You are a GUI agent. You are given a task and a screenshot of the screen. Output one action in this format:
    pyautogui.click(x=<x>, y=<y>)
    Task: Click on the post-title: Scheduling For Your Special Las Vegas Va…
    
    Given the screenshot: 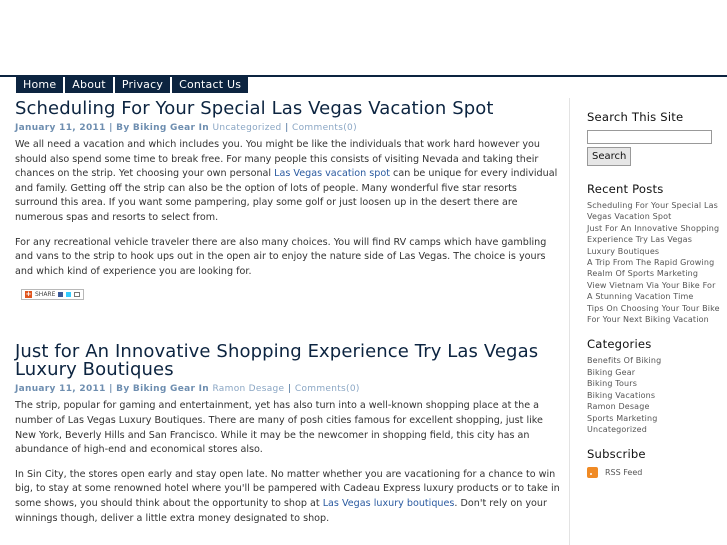 What is the action you would take?
    pyautogui.click(x=287, y=109)
    